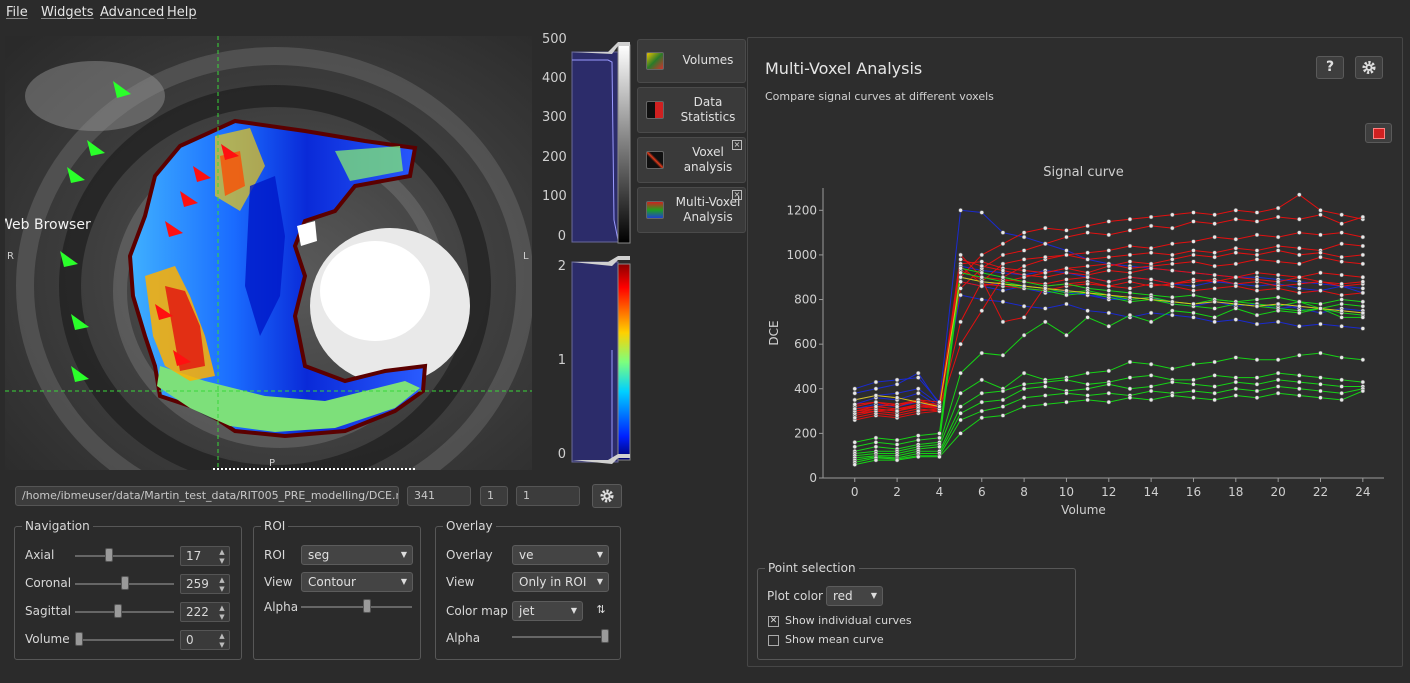 This screenshot has width=1410, height=683. What do you see at coordinates (561, 266) in the screenshot?
I see `hist-bottom-tick: 2` at bounding box center [561, 266].